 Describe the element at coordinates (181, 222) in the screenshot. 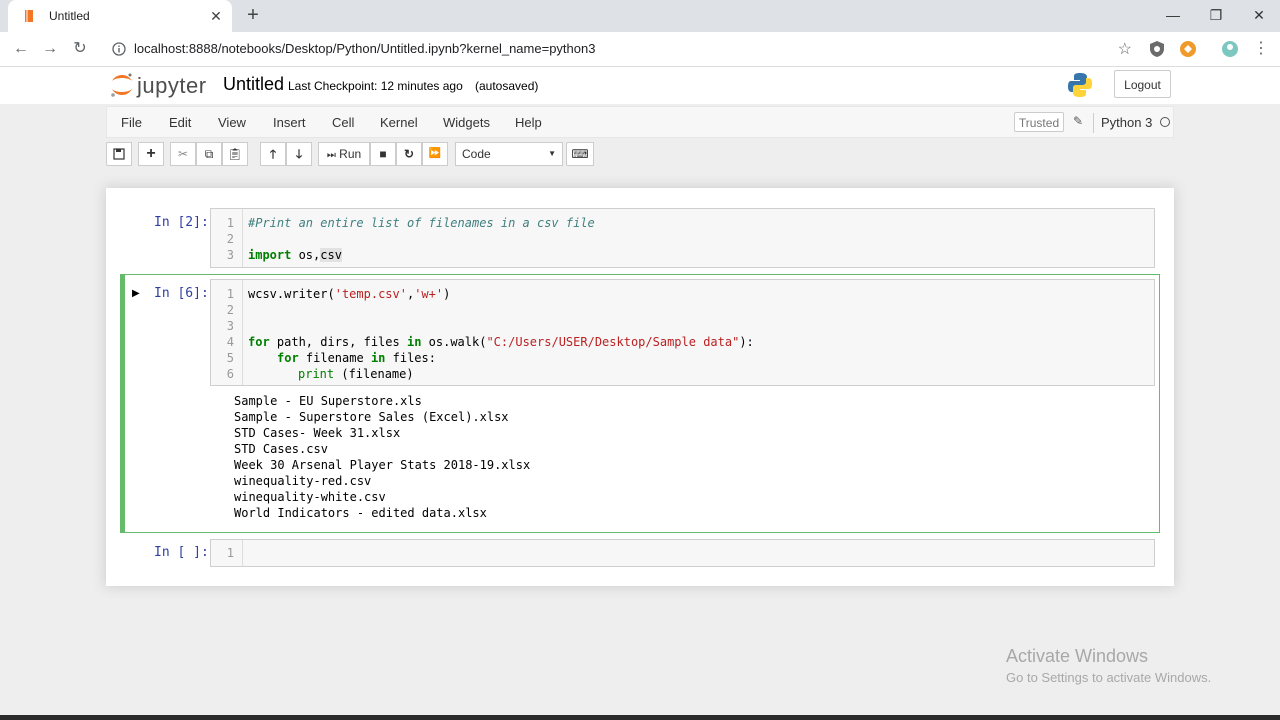

I see `cell-prompt: In [2]:` at that location.